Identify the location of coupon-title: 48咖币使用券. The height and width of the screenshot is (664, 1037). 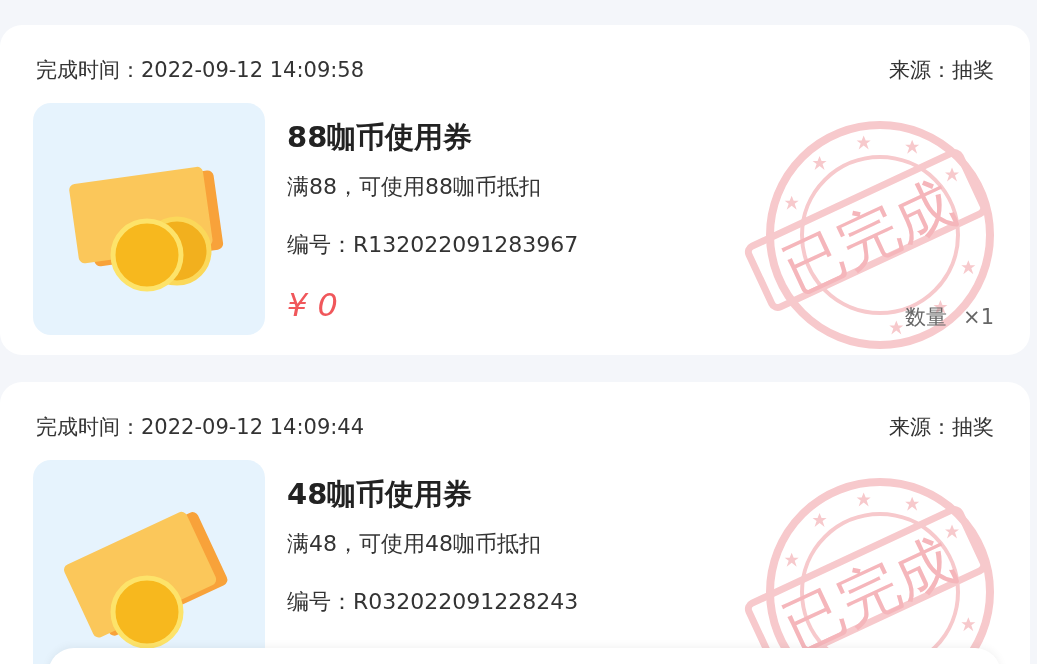
(380, 494).